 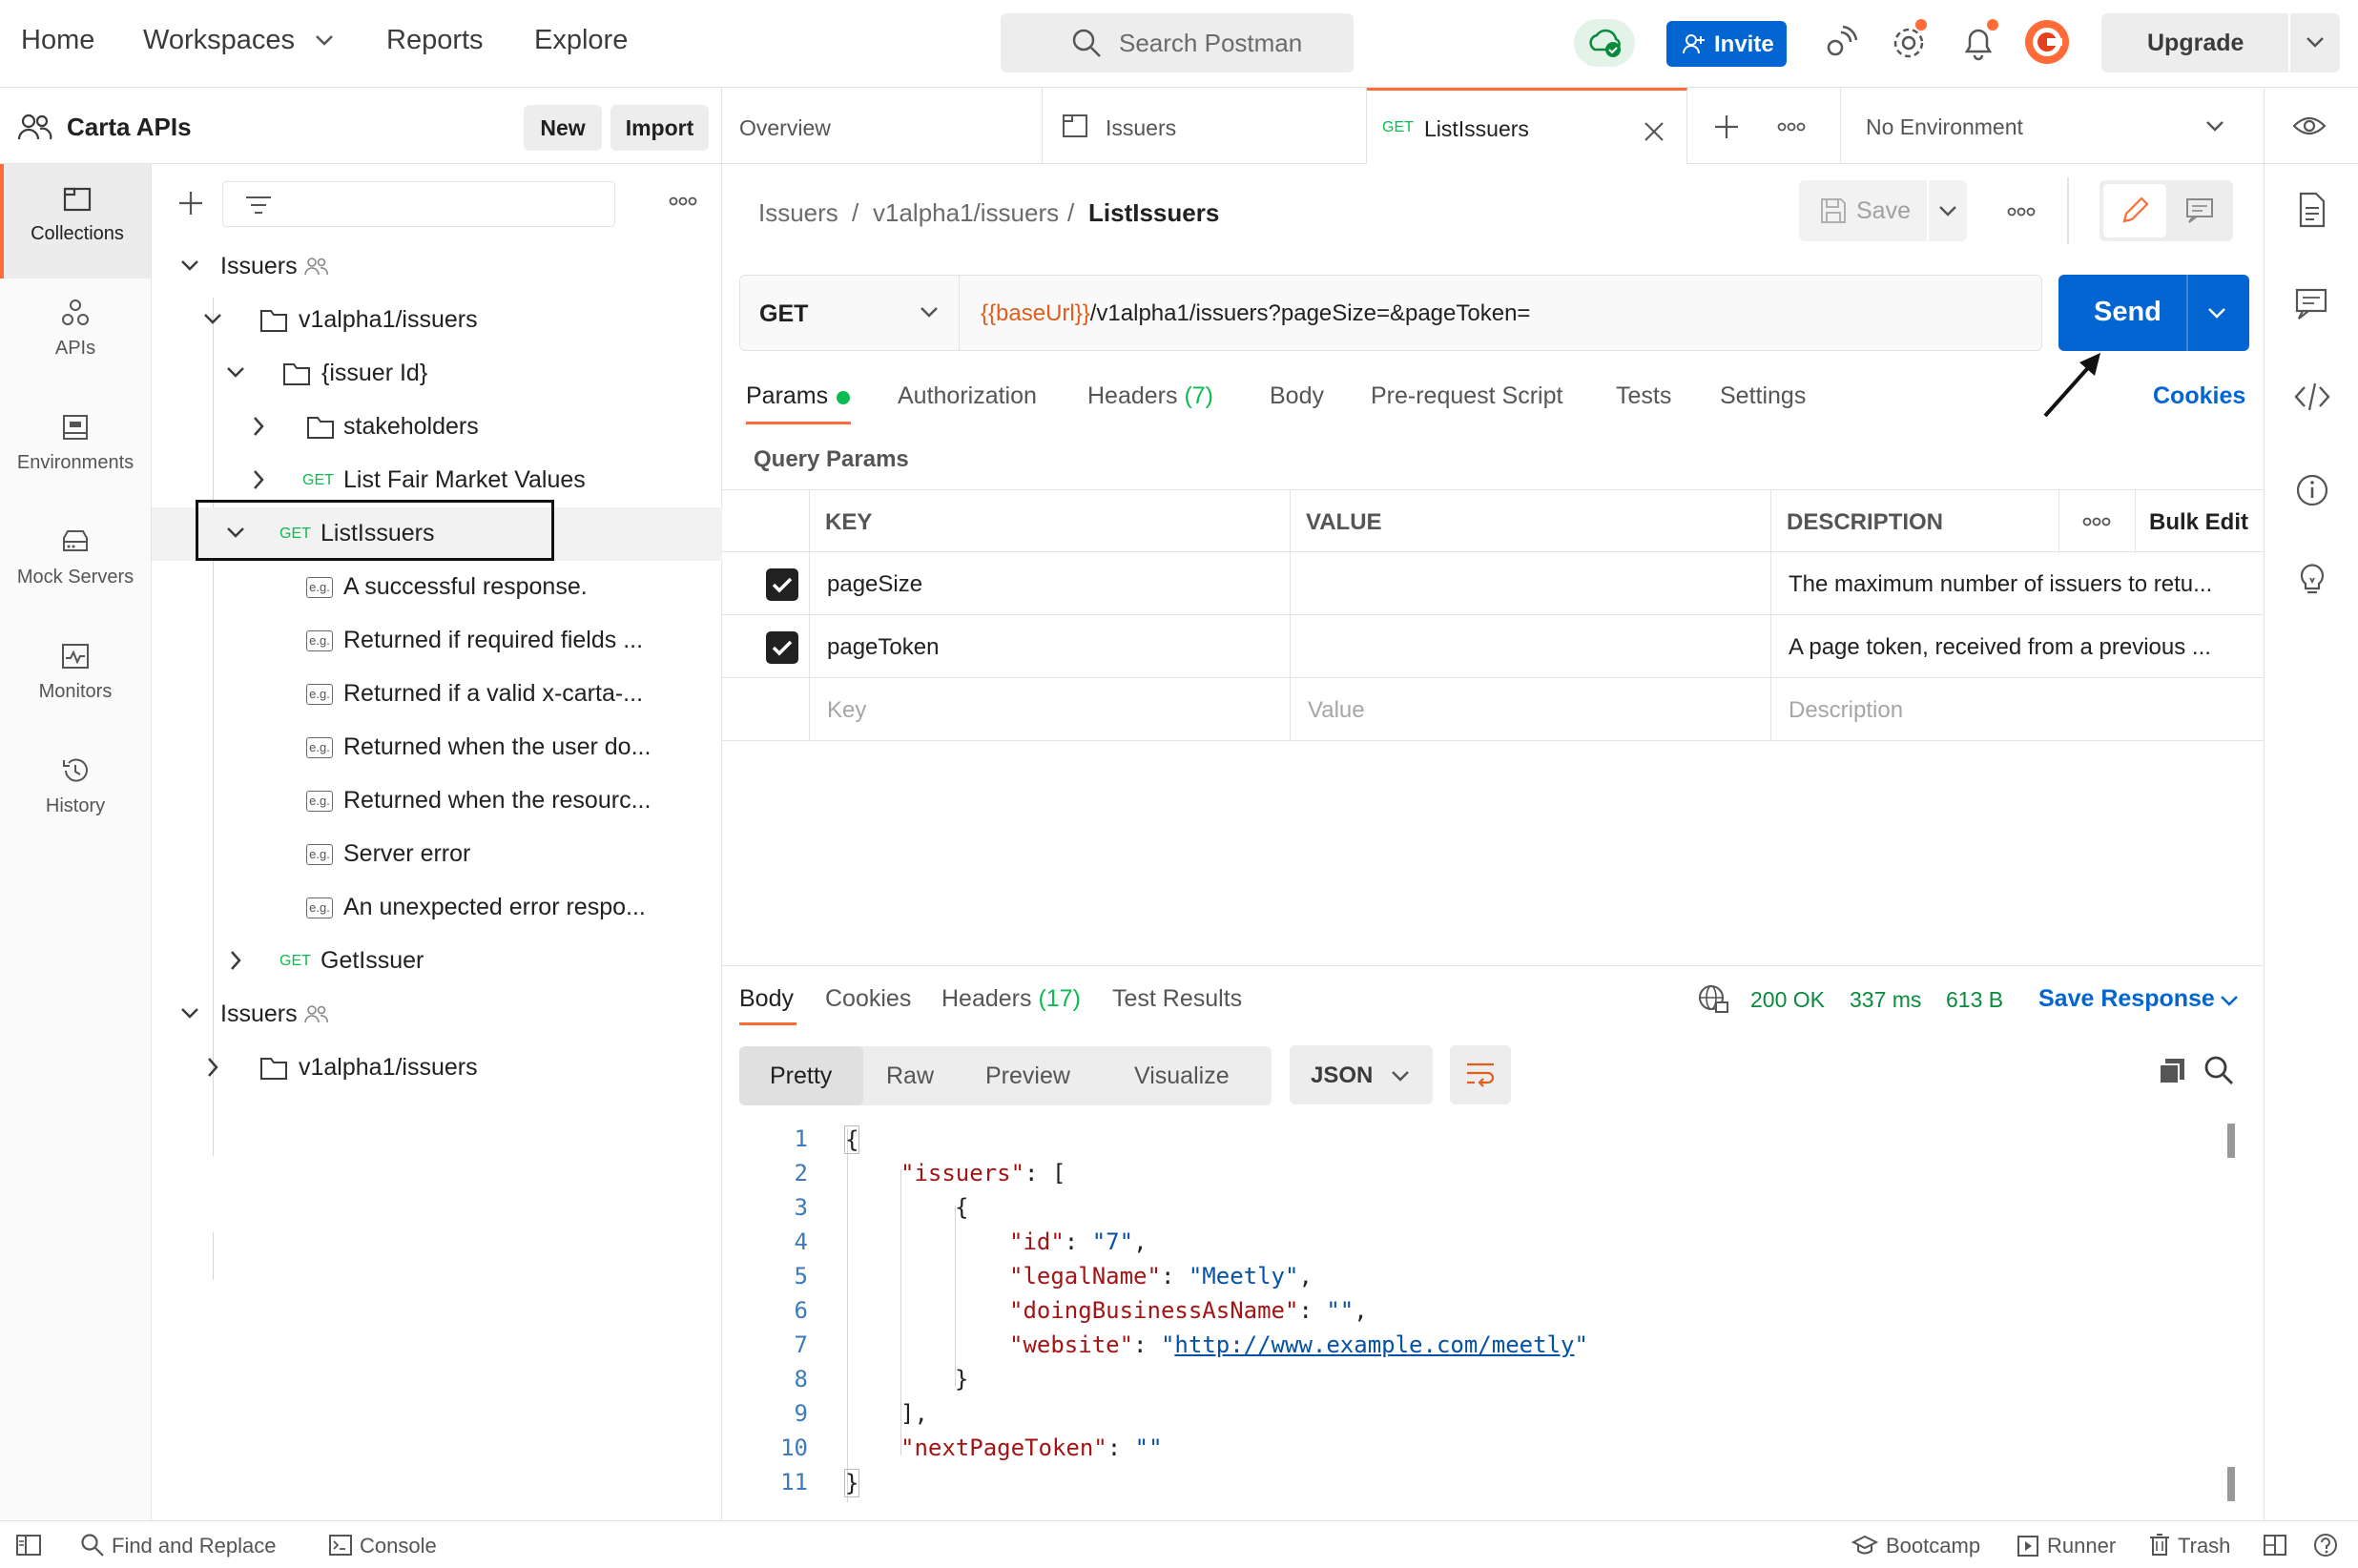 I want to click on tree-item-example: e.g. Server error, so click(x=437, y=855).